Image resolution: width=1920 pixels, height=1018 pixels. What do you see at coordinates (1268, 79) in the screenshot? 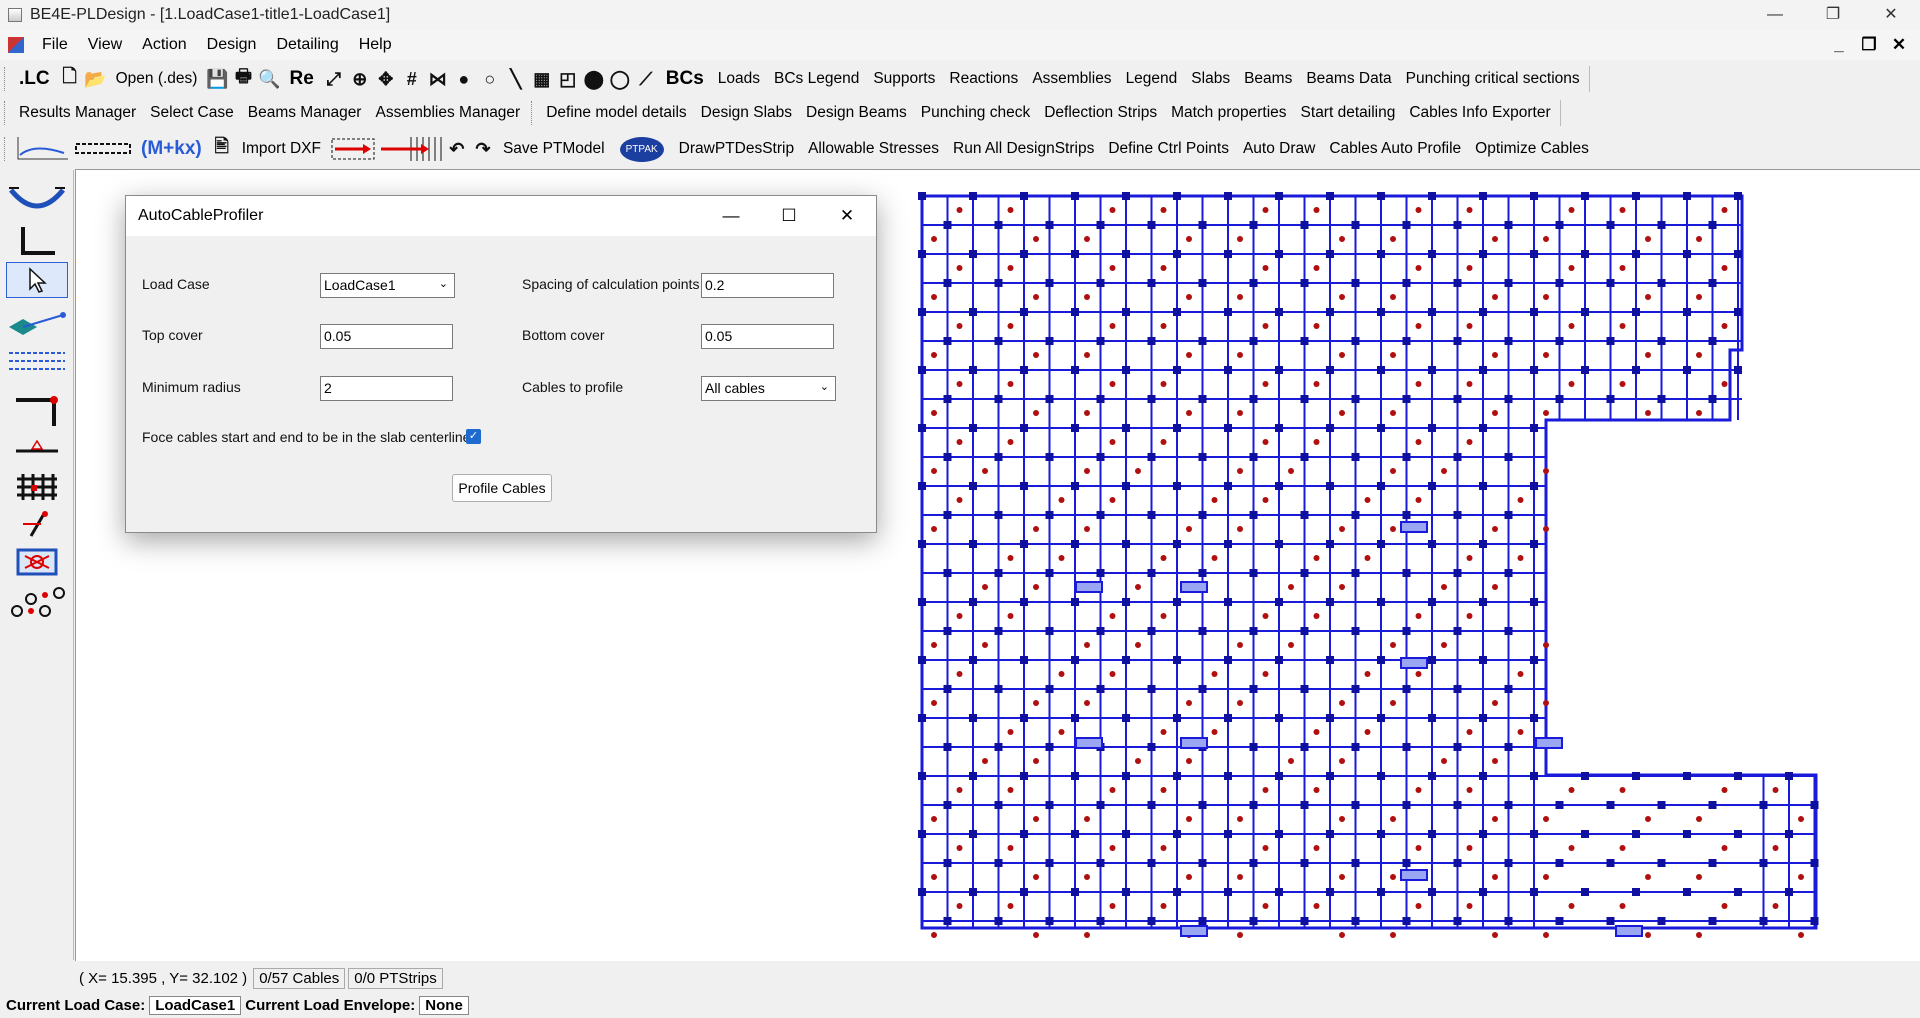
I see `beams-button: Beams` at bounding box center [1268, 79].